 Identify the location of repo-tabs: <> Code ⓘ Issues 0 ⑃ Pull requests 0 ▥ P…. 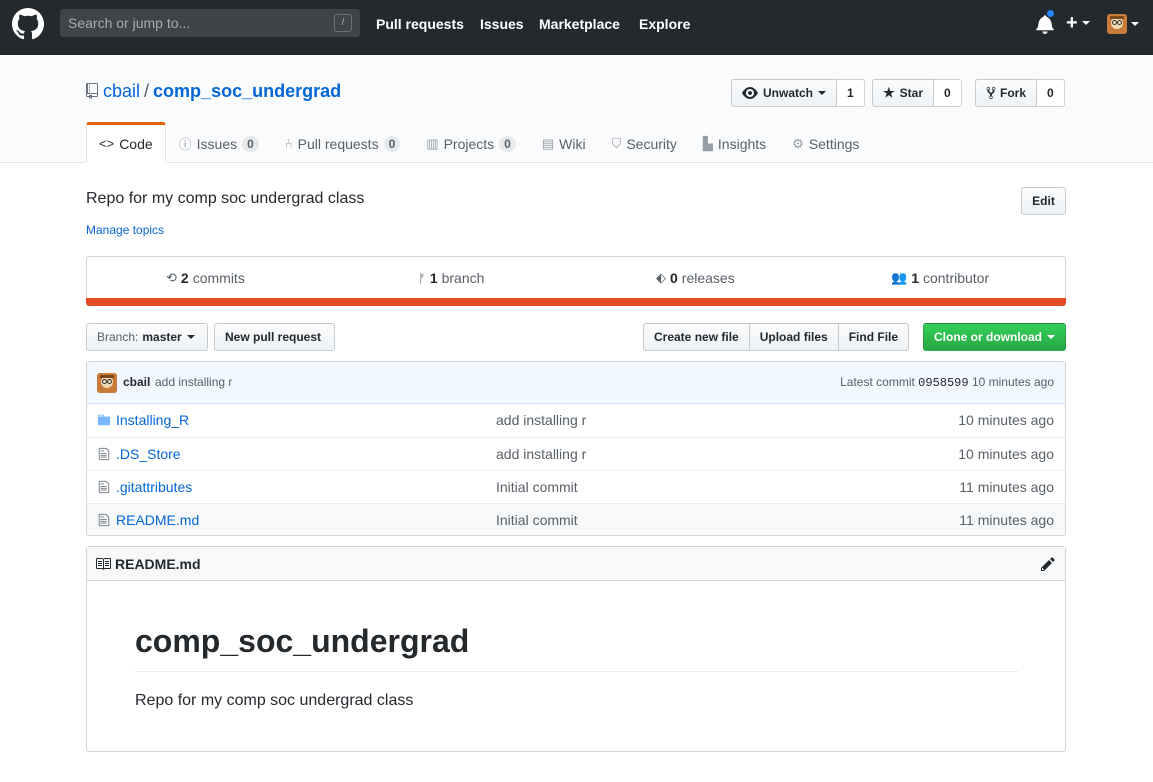
(479, 142).